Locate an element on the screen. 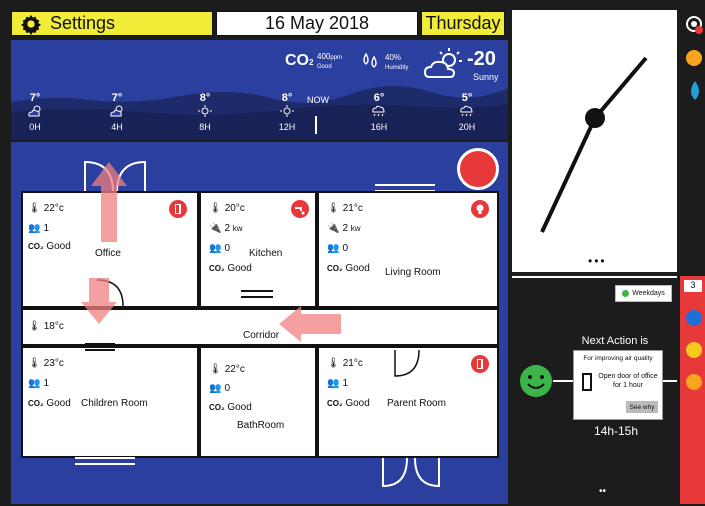 The image size is (705, 506). see-why-button: See why is located at coordinates (642, 407).